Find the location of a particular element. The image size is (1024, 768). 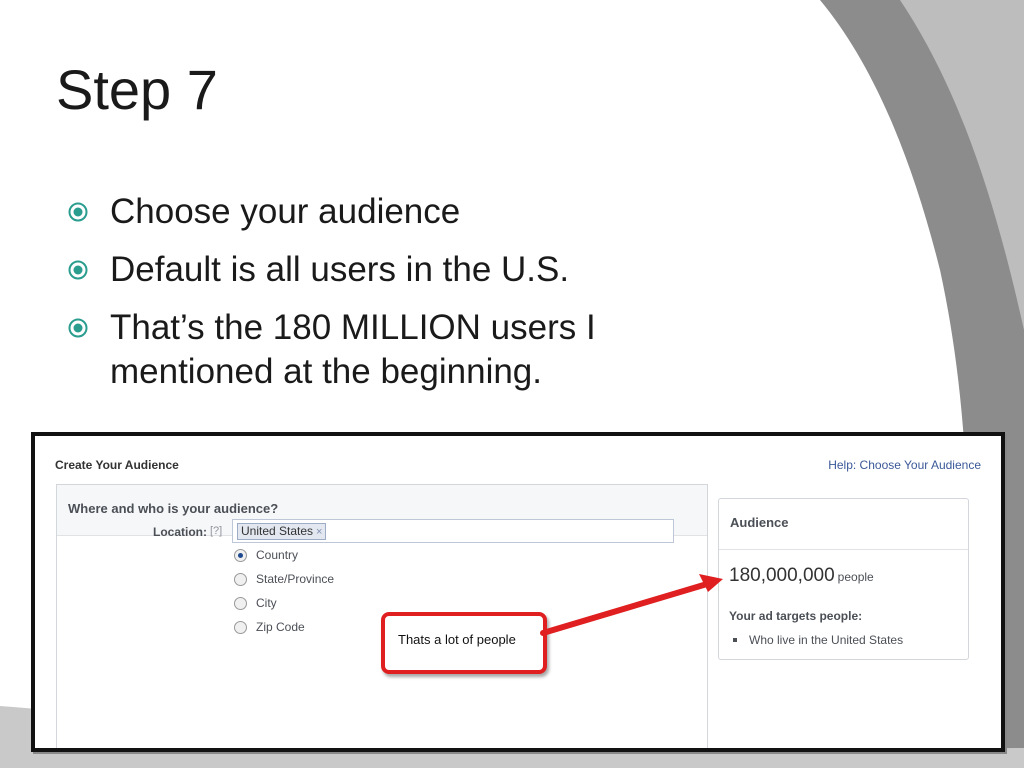

remove-token-icon: × is located at coordinates (319, 532).